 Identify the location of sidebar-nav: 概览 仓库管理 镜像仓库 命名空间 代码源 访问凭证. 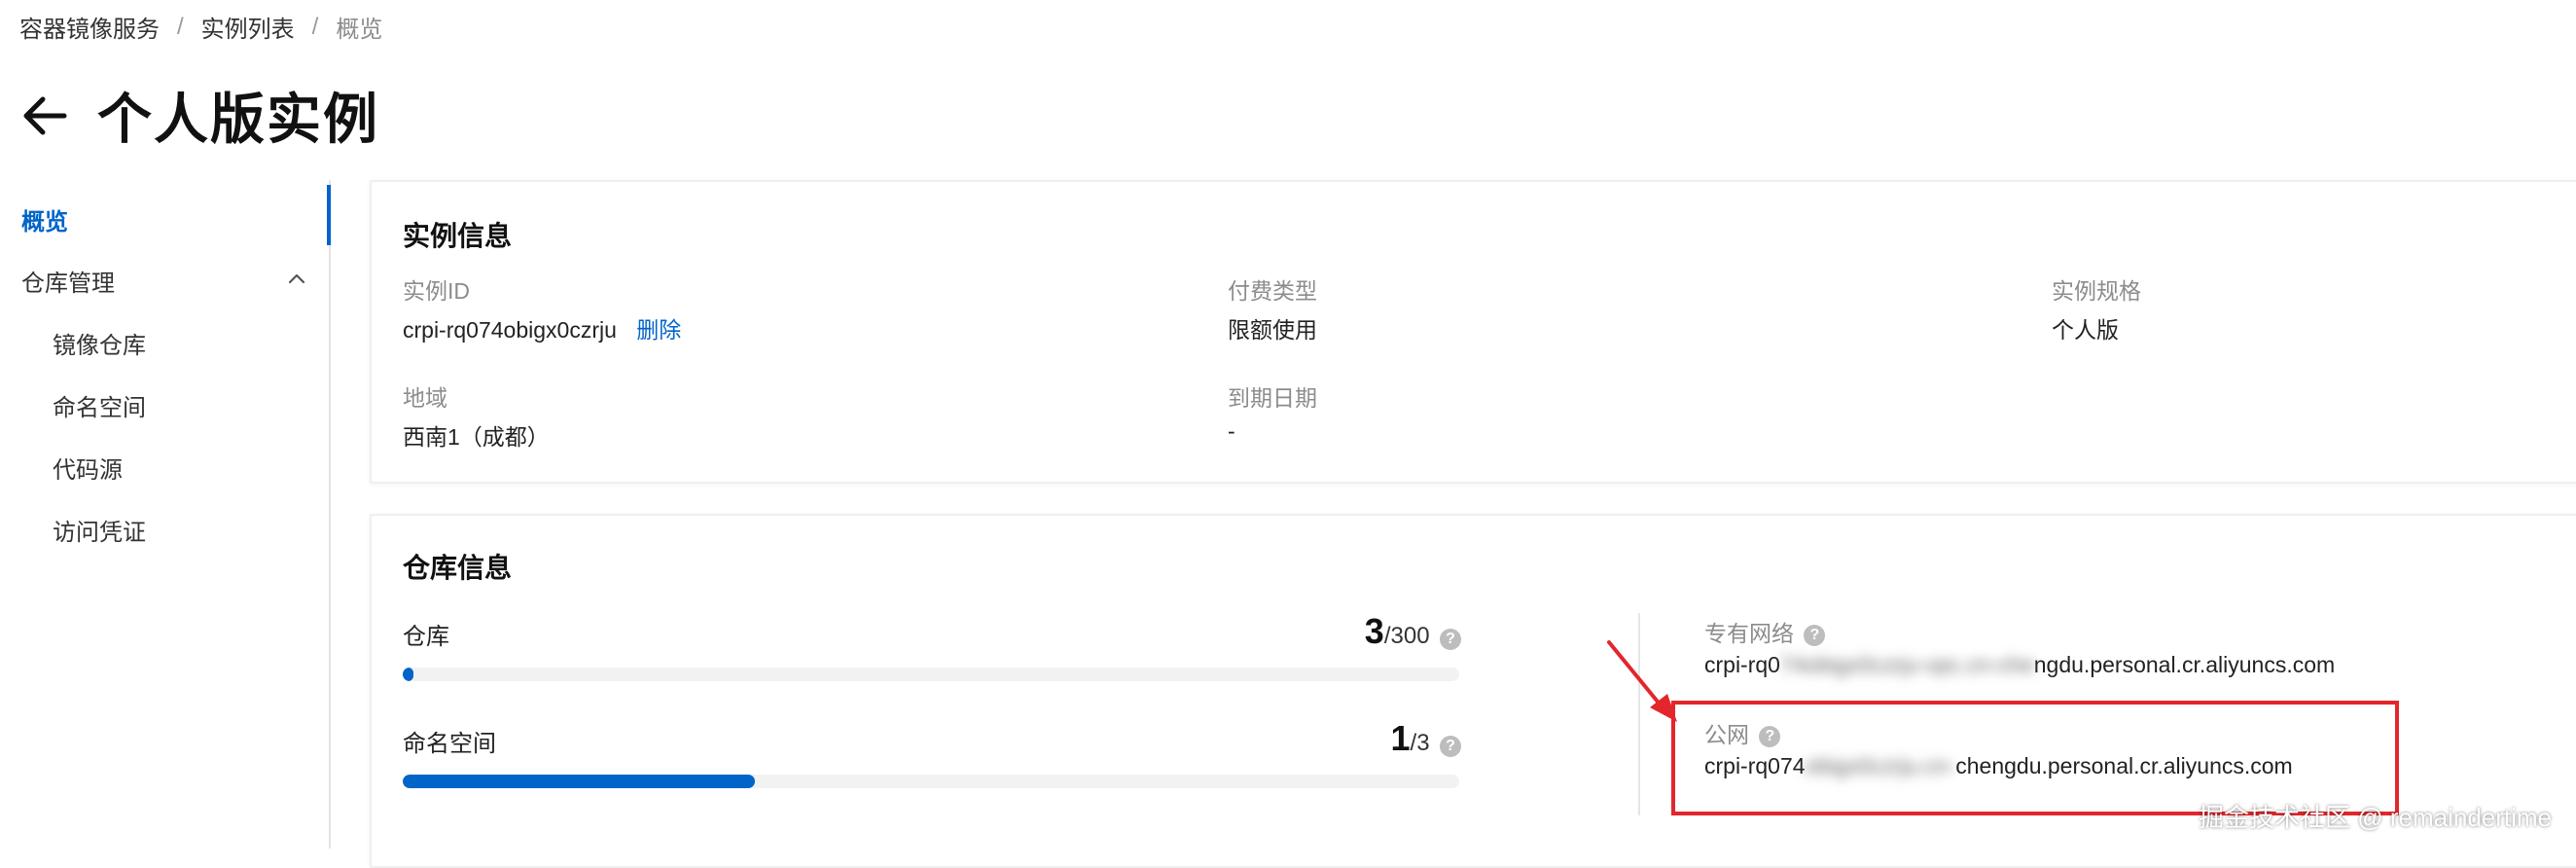
(165, 514).